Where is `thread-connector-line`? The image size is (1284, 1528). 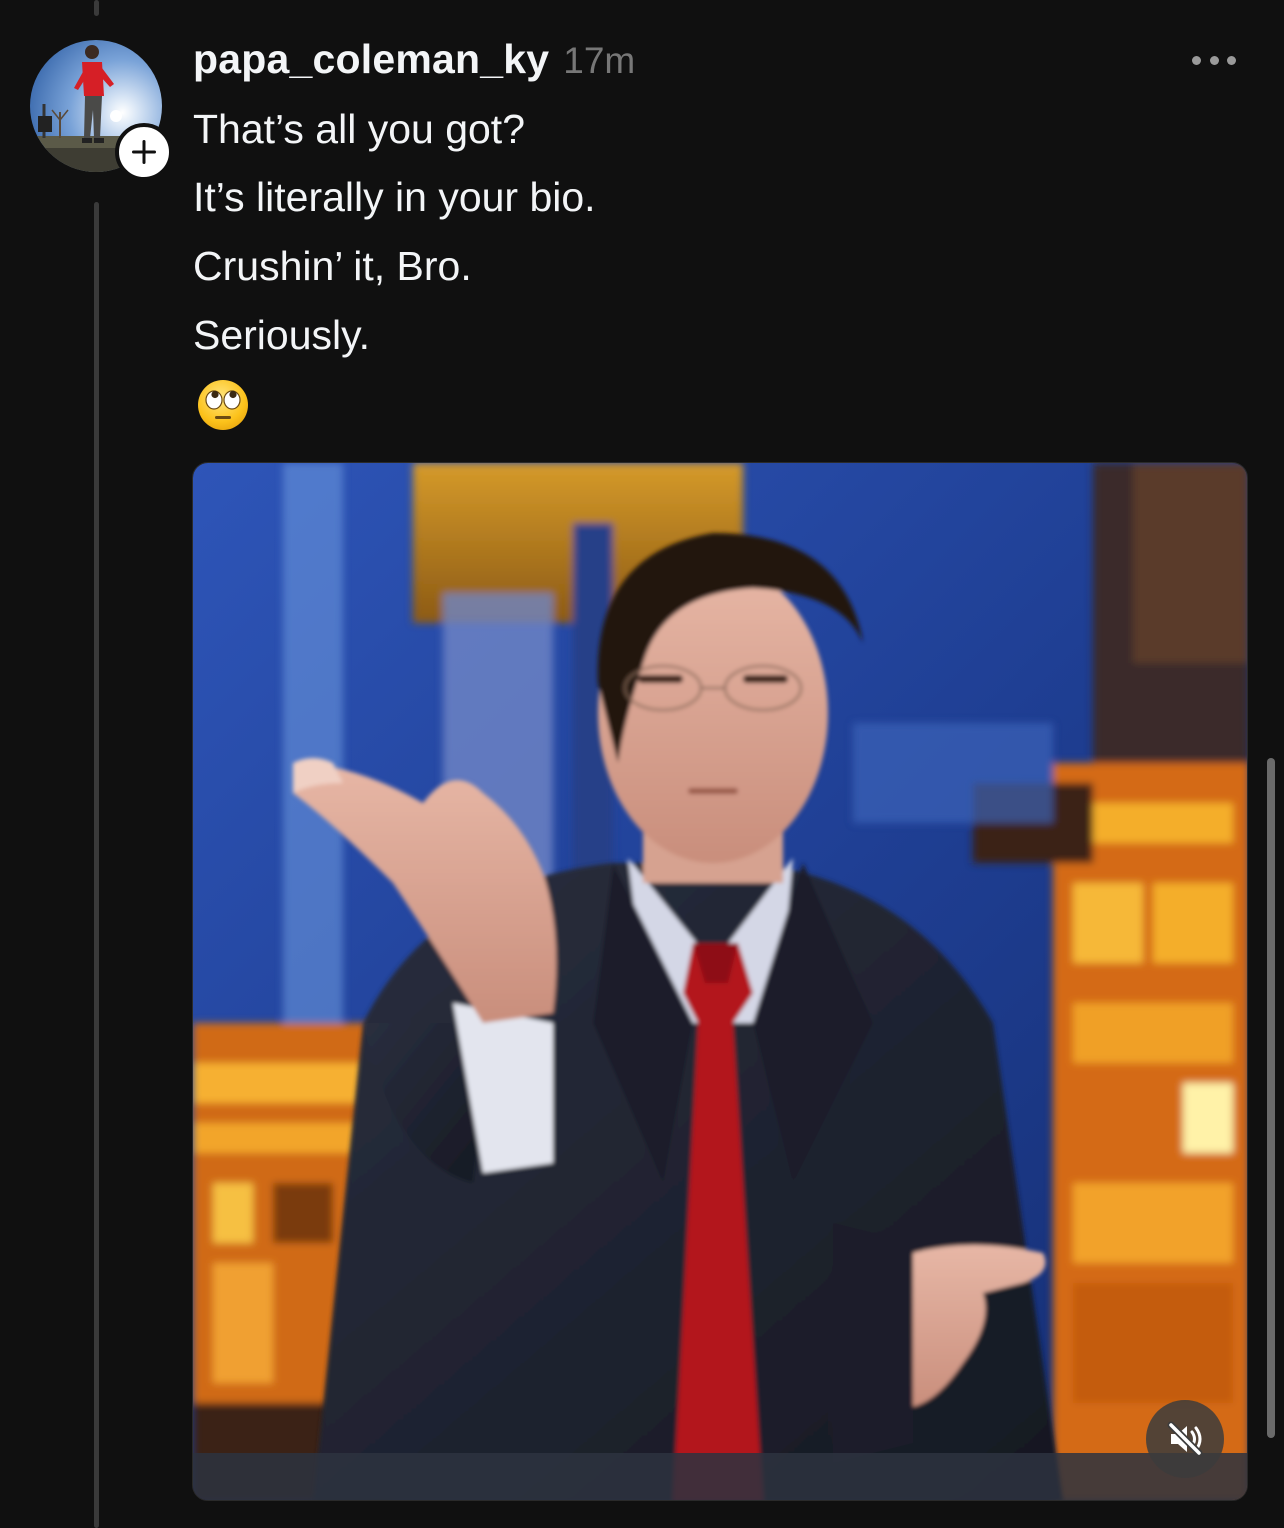
thread-connector-line is located at coordinates (96, 865).